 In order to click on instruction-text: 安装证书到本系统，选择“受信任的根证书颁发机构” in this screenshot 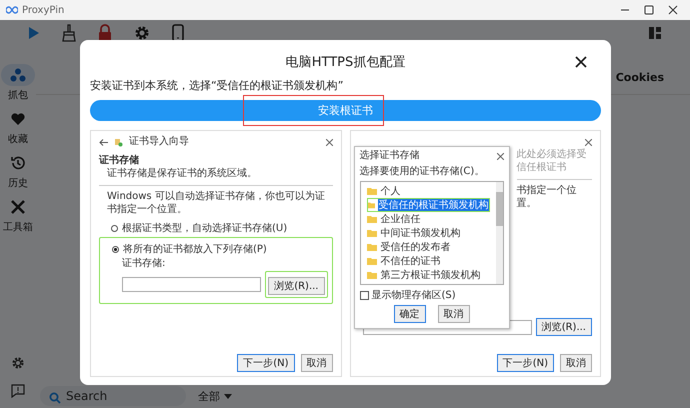, I will do `click(217, 85)`.